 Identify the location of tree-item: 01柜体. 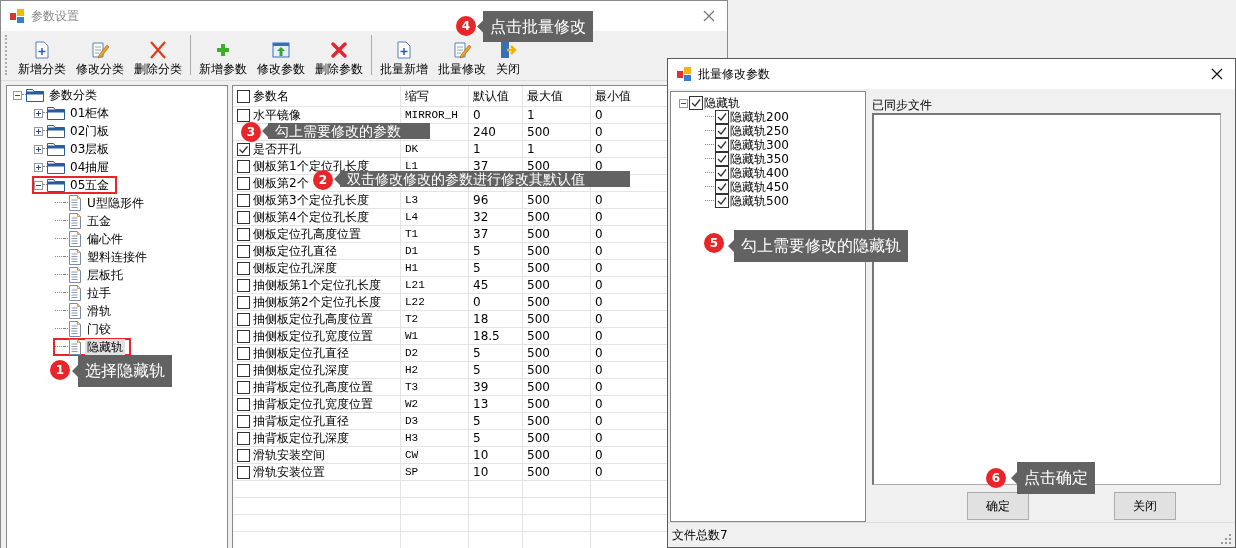
(90, 113).